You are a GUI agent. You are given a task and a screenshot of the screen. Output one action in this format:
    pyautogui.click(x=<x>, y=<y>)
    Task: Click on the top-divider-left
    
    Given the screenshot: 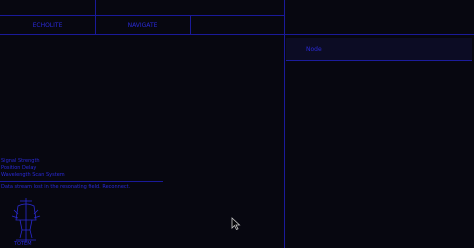 What is the action you would take?
    pyautogui.click(x=142, y=15)
    